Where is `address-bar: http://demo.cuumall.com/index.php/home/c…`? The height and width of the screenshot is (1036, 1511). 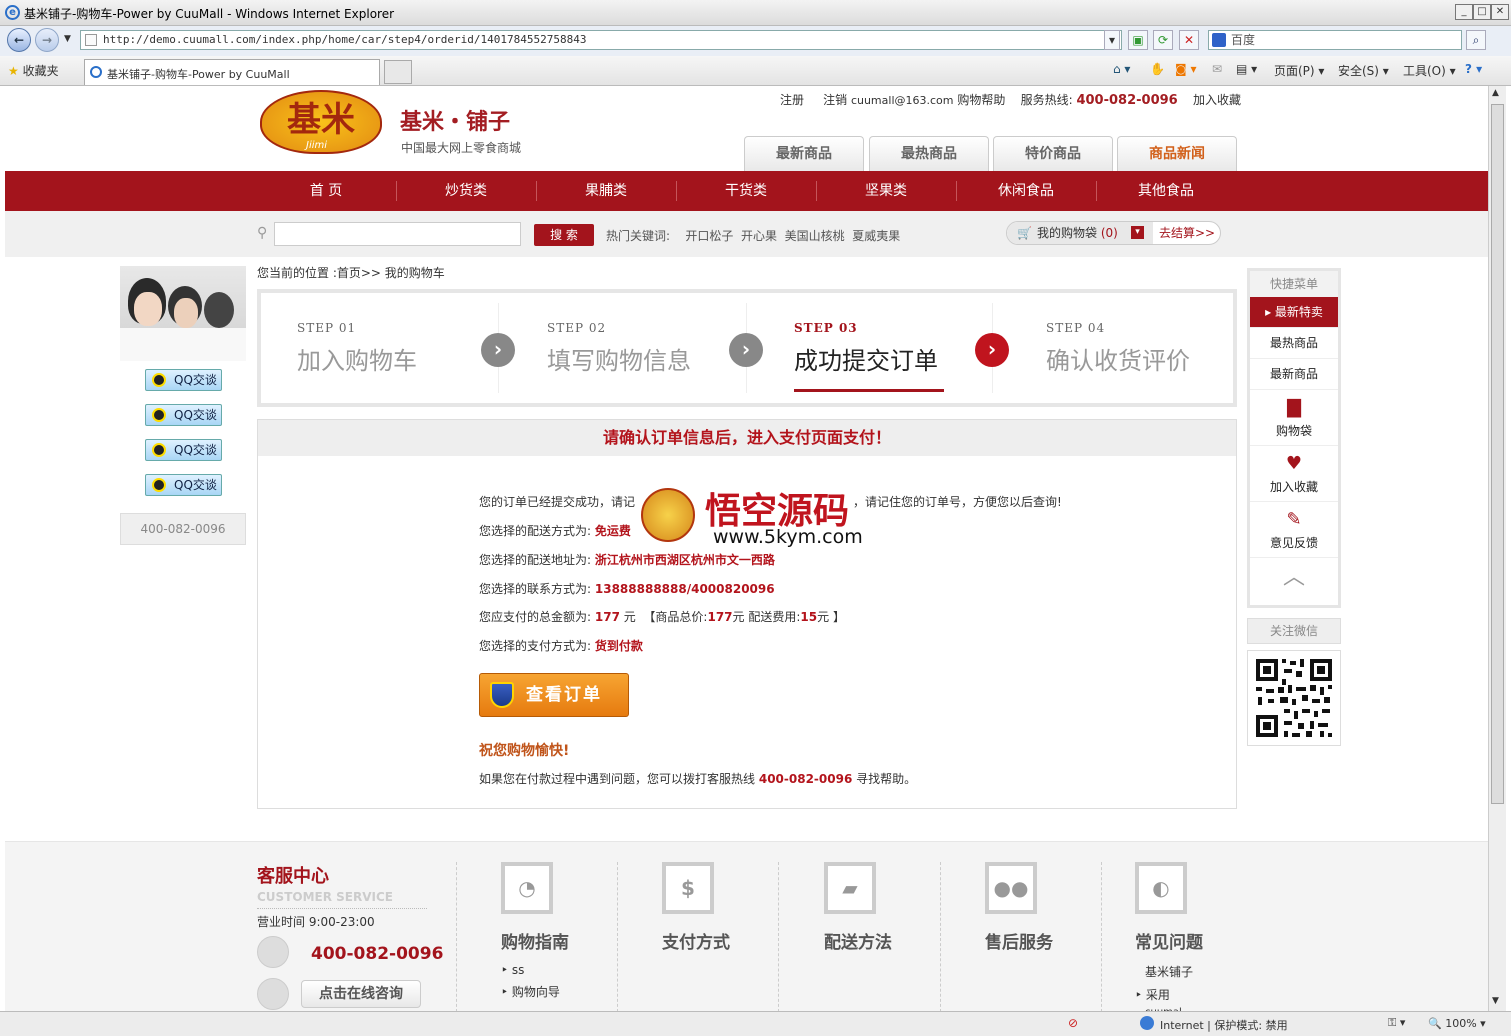
address-bar: http://demo.cuumall.com/index.php/home/c… is located at coordinates (601, 40).